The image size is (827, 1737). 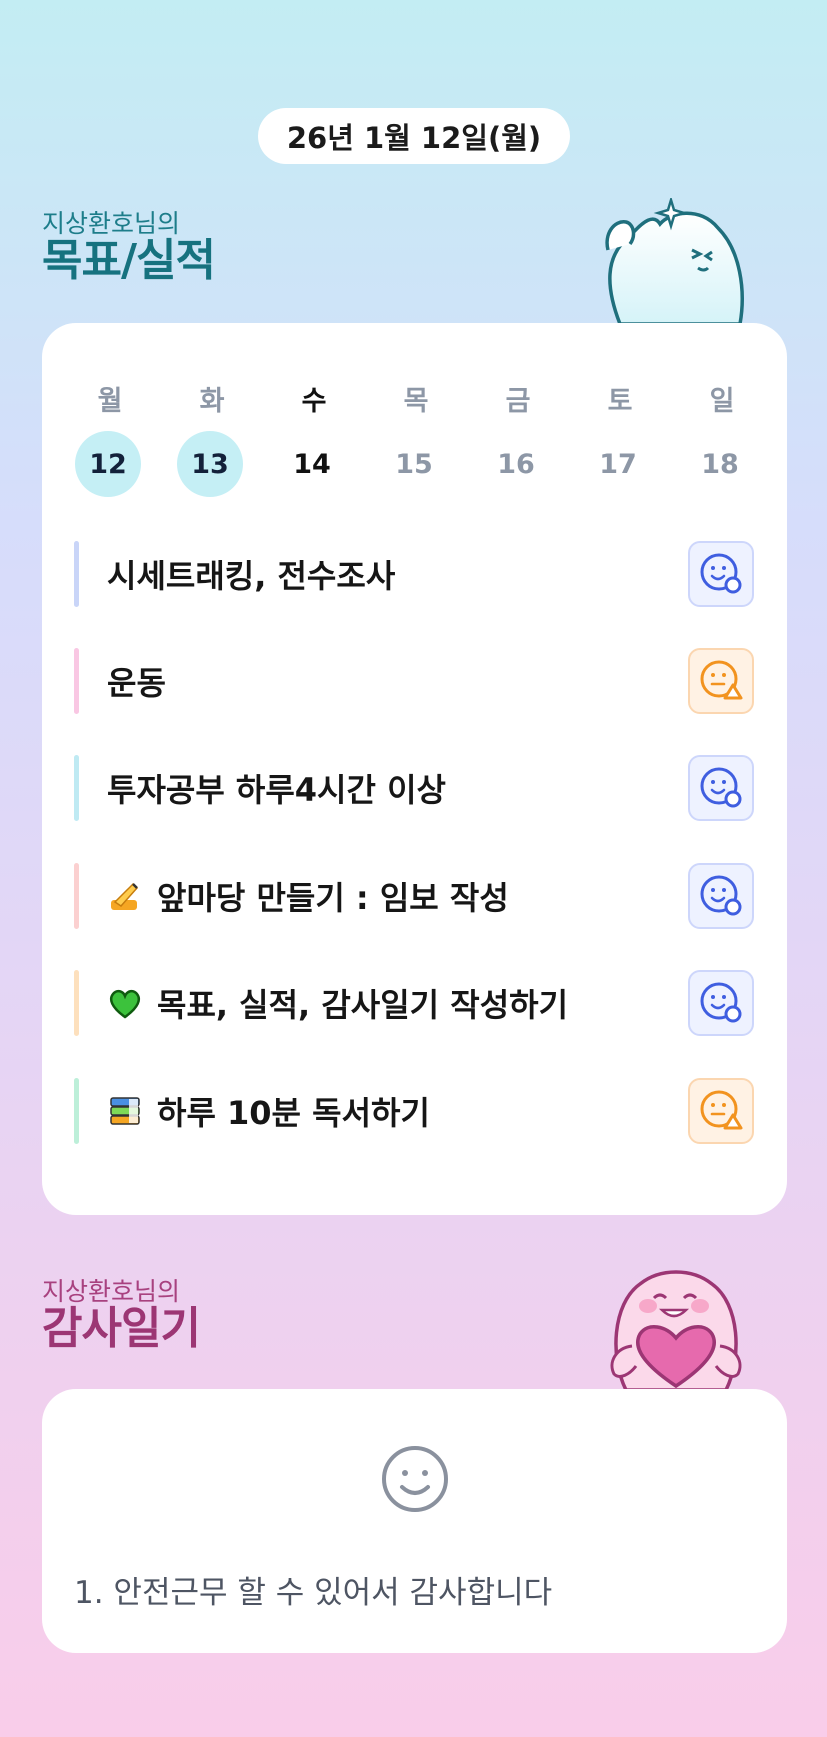 I want to click on day-14-button: 14, so click(x=312, y=464).